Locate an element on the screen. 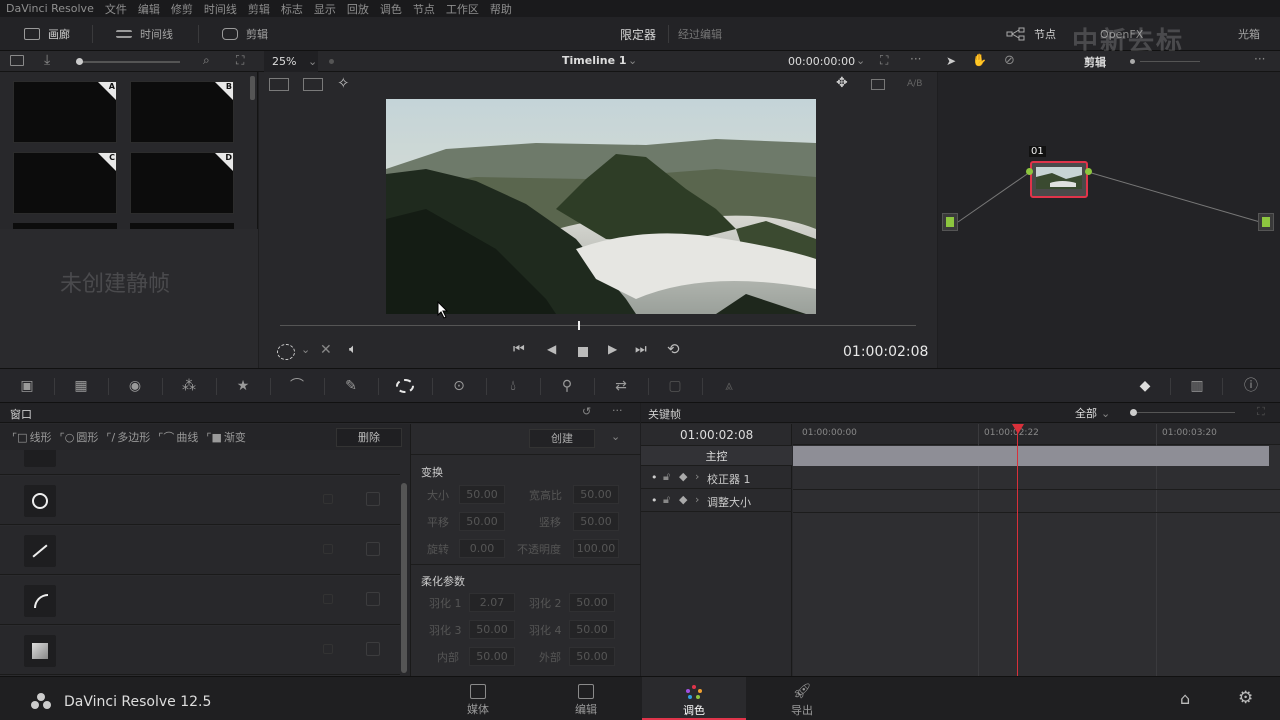 This screenshot has width=1280, height=720. outside-field: 50.00 is located at coordinates (592, 656).